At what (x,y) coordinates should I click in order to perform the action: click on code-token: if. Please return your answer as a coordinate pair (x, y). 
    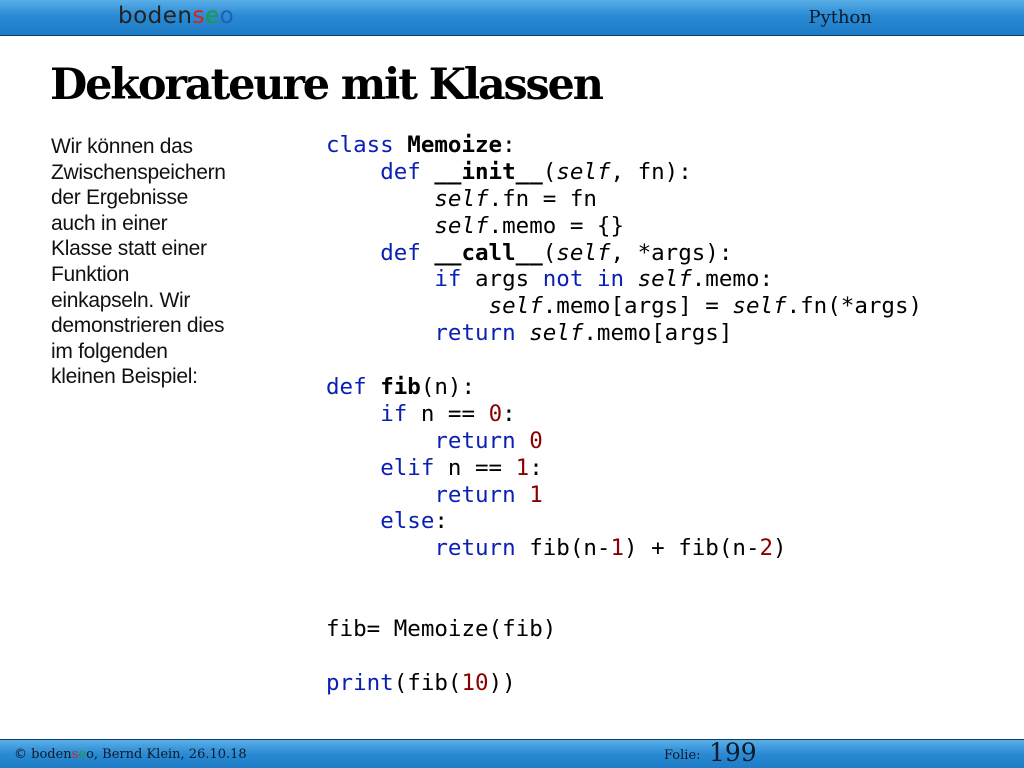
    Looking at the image, I should click on (394, 413).